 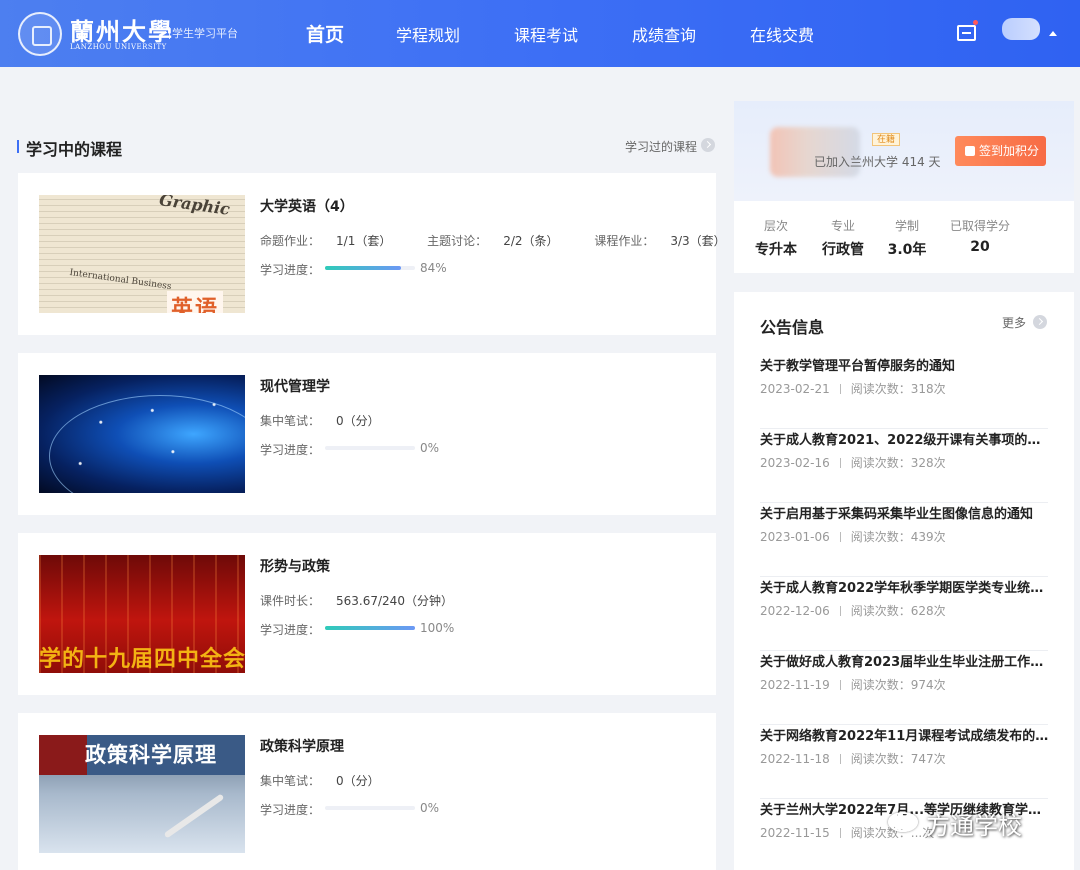 I want to click on stat-value-level: 专升本, so click(x=776, y=250).